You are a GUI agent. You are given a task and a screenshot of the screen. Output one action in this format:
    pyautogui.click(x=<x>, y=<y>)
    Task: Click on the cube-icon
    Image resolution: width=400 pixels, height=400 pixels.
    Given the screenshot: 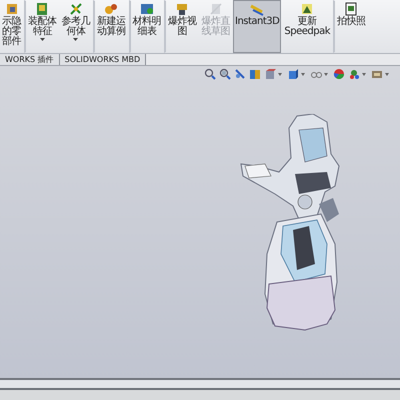 What is the action you would take?
    pyautogui.click(x=270, y=74)
    